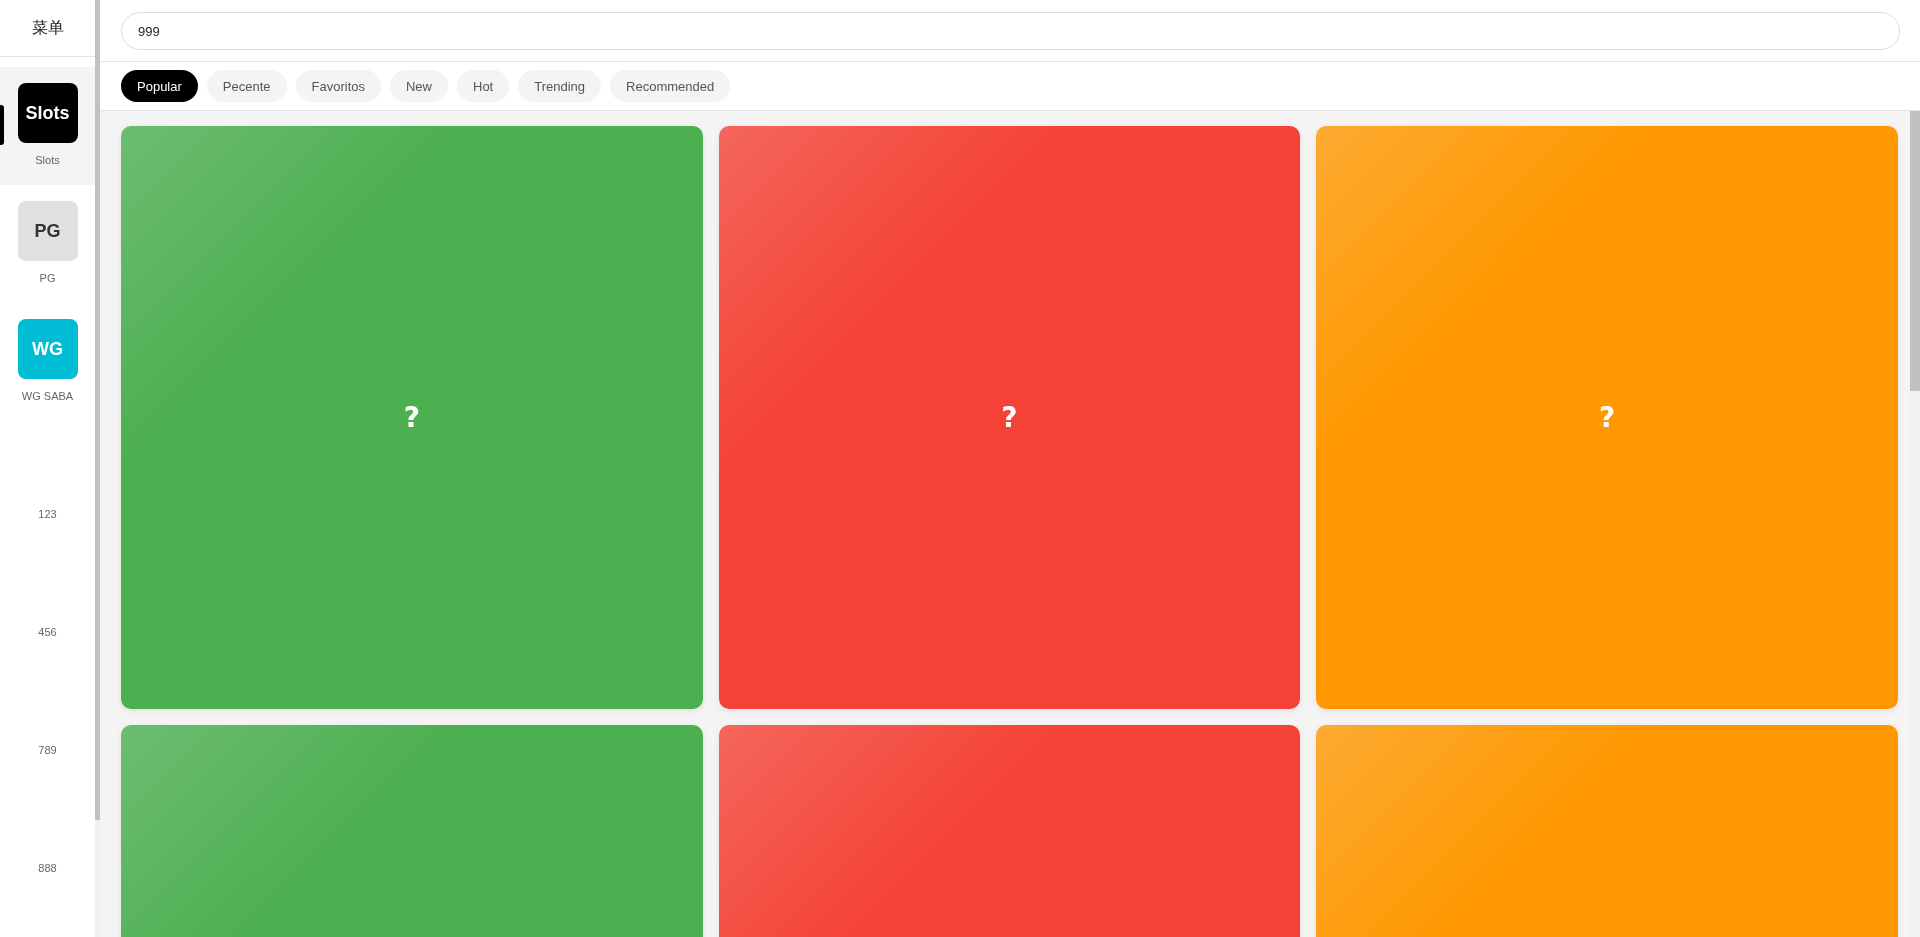  Describe the element at coordinates (2, 125) in the screenshot. I see `active-indicator` at that location.